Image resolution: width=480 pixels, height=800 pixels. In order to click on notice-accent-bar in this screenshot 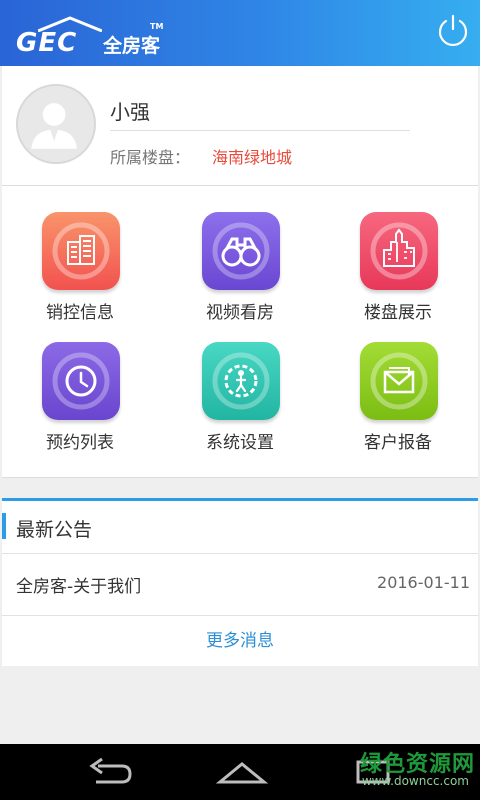, I will do `click(4, 526)`.